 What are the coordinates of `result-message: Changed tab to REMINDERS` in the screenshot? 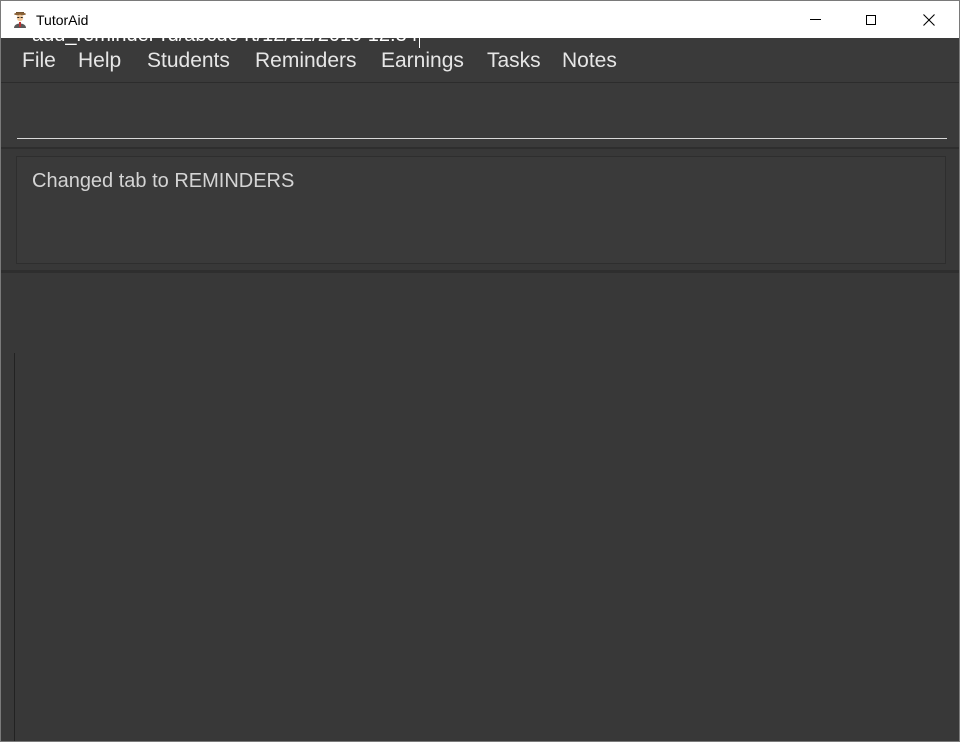 It's located at (163, 181).